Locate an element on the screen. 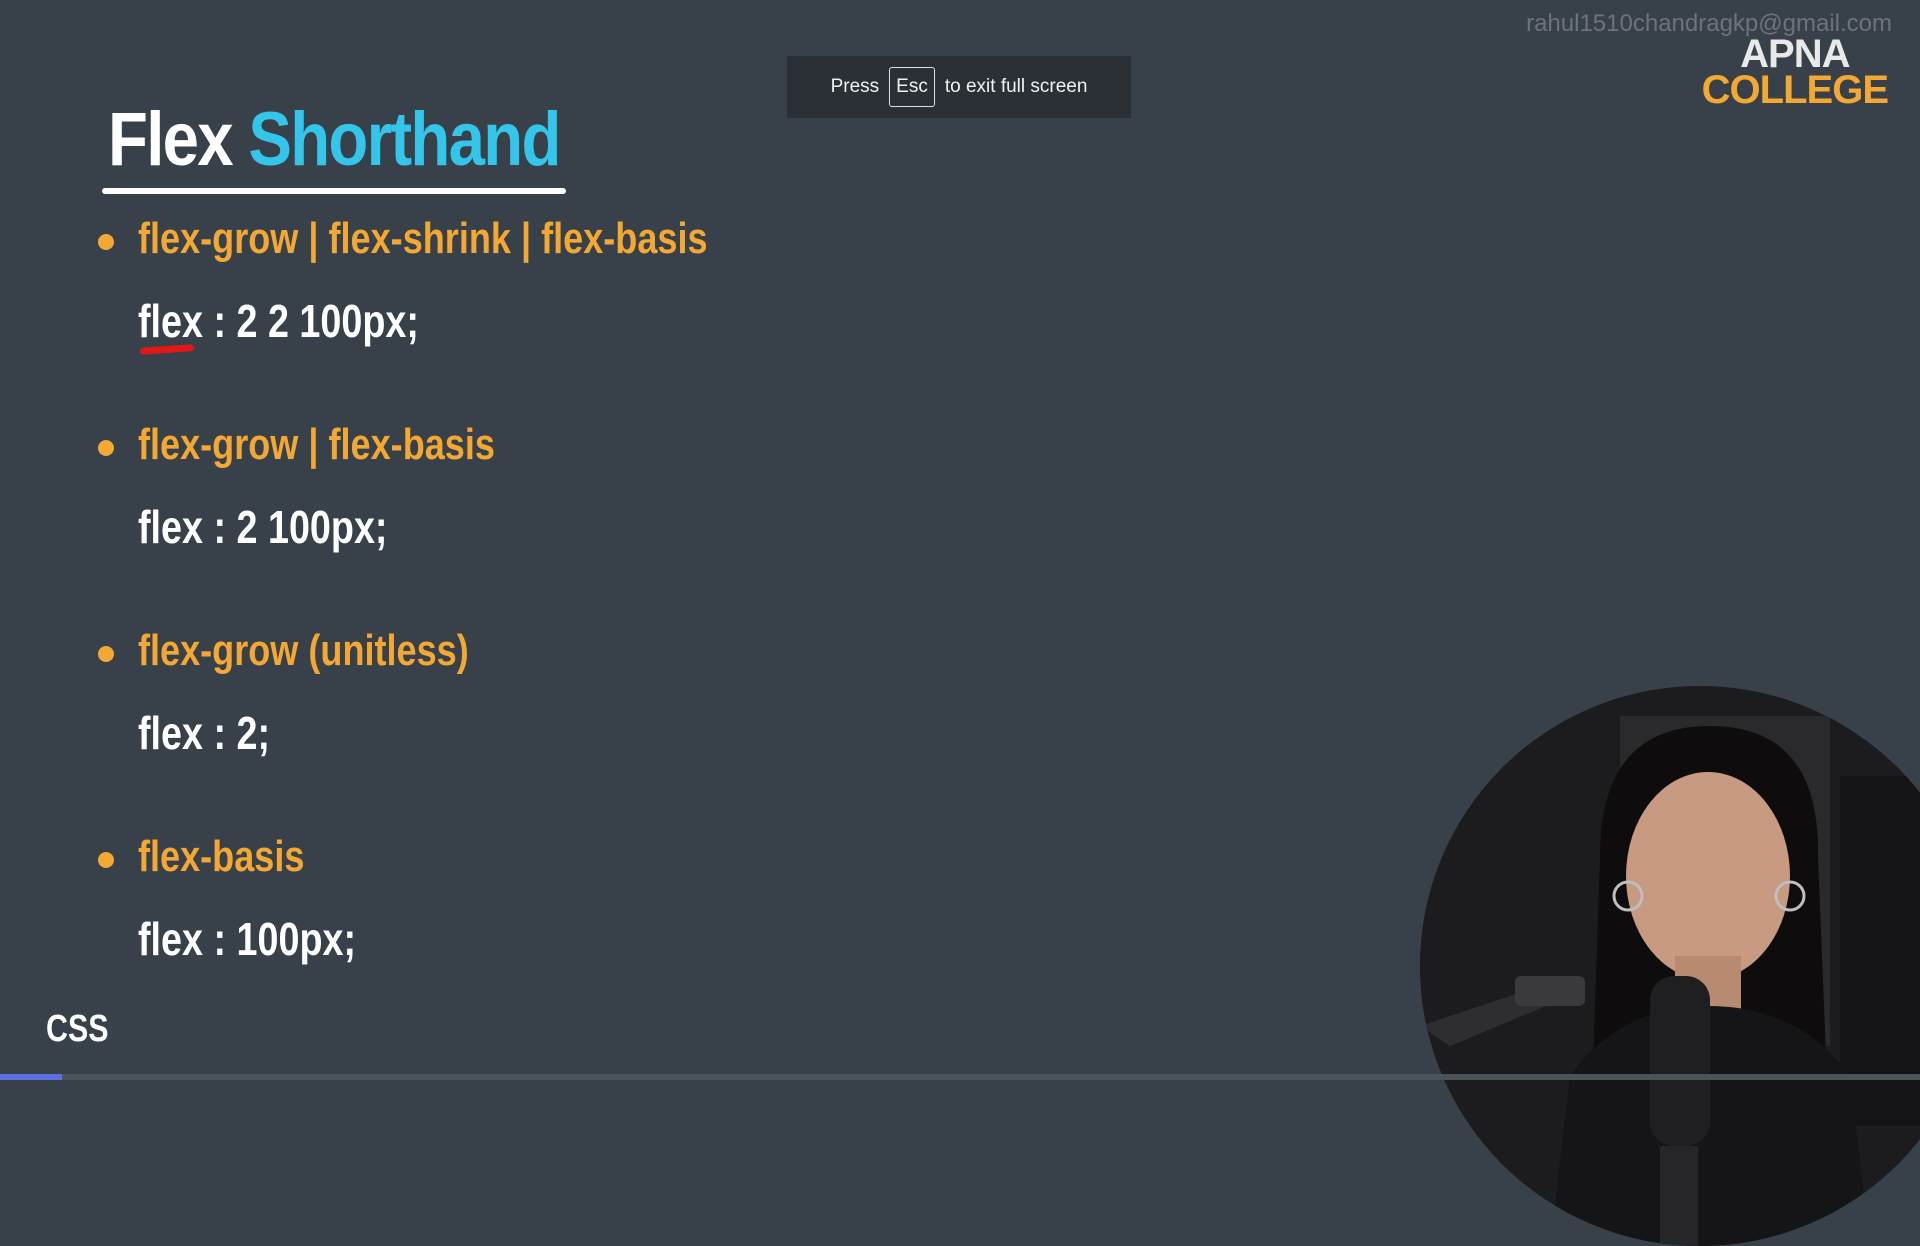  title-underline is located at coordinates (334, 191).